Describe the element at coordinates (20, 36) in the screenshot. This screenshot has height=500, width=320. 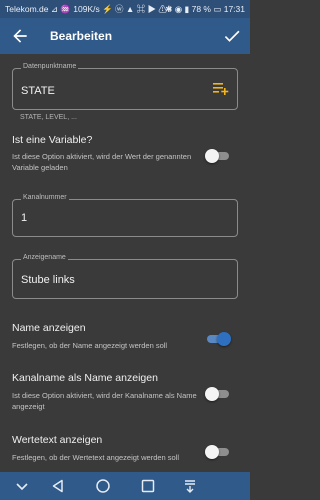
I see `arrow-left-icon` at that location.